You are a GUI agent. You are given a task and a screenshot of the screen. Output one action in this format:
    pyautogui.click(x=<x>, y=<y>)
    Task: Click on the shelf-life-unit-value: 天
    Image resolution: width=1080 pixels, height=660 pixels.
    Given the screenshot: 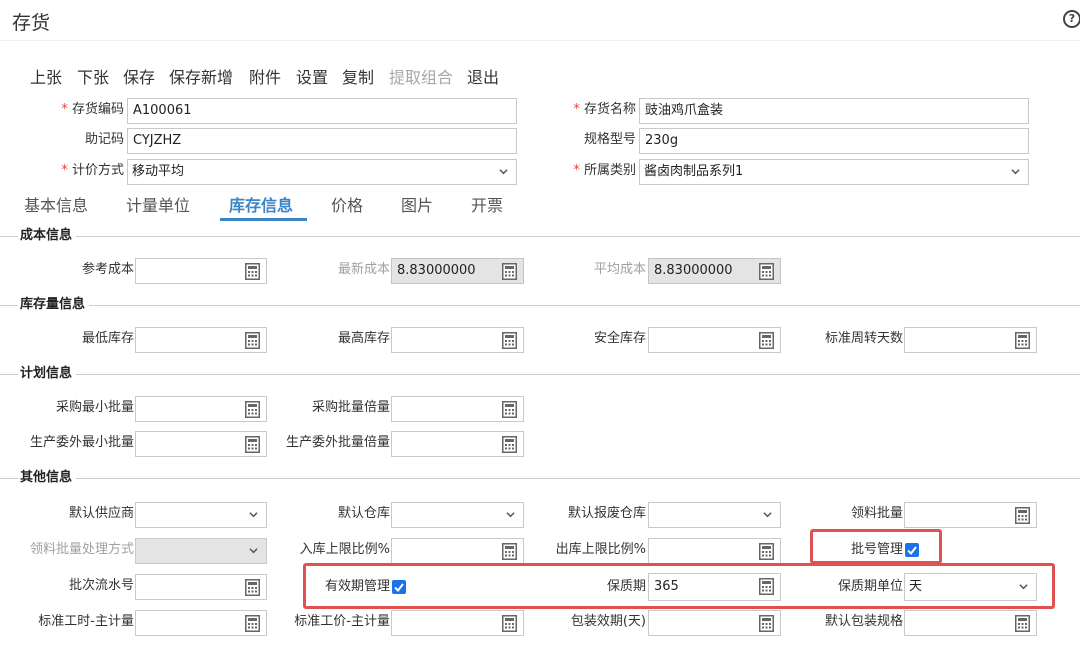 What is the action you would take?
    pyautogui.click(x=916, y=586)
    